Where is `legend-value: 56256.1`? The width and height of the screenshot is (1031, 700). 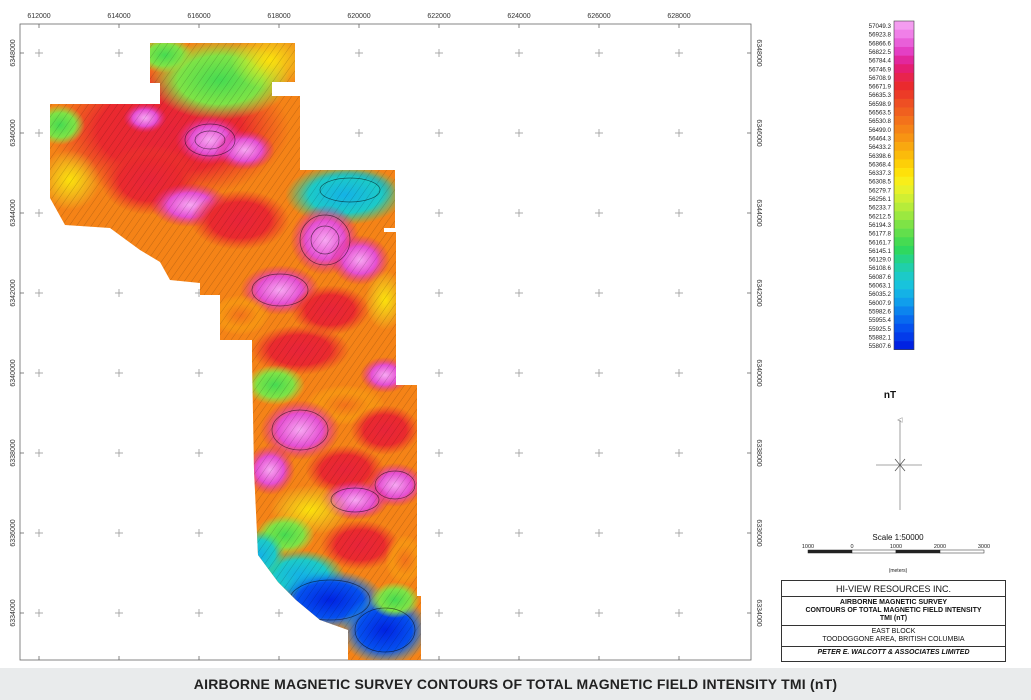 legend-value: 56256.1 is located at coordinates (880, 199).